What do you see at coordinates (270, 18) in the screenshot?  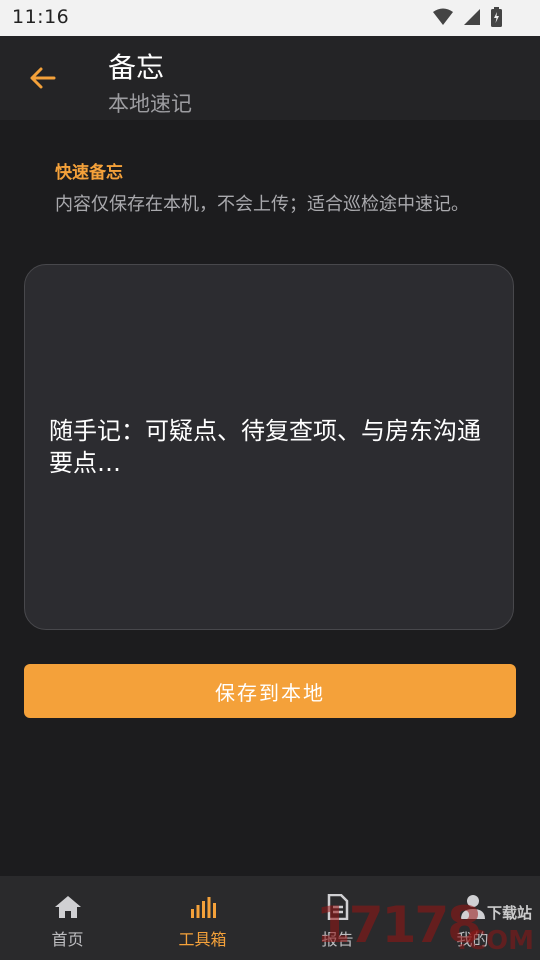 I see `status-bar: 11:16` at bounding box center [270, 18].